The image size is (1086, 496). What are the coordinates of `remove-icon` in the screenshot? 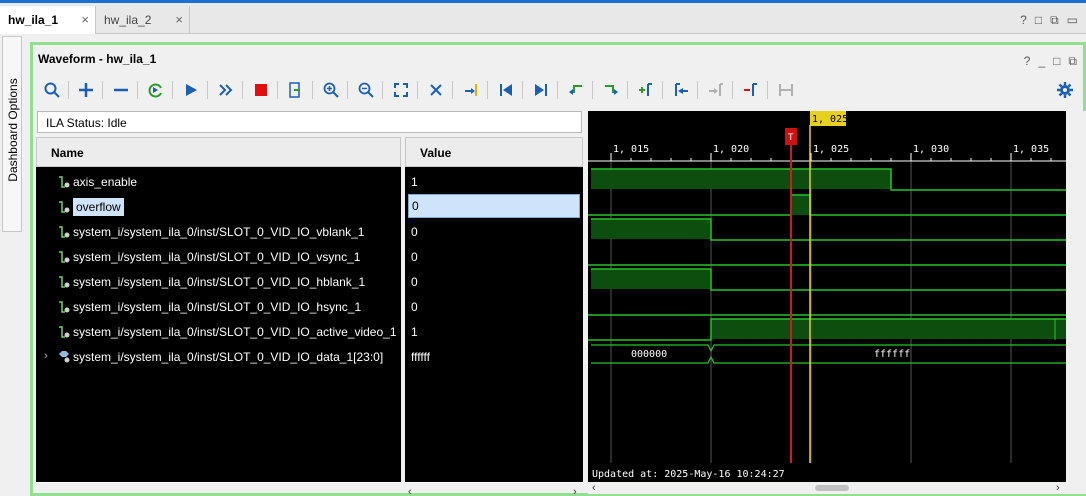 It's located at (121, 90).